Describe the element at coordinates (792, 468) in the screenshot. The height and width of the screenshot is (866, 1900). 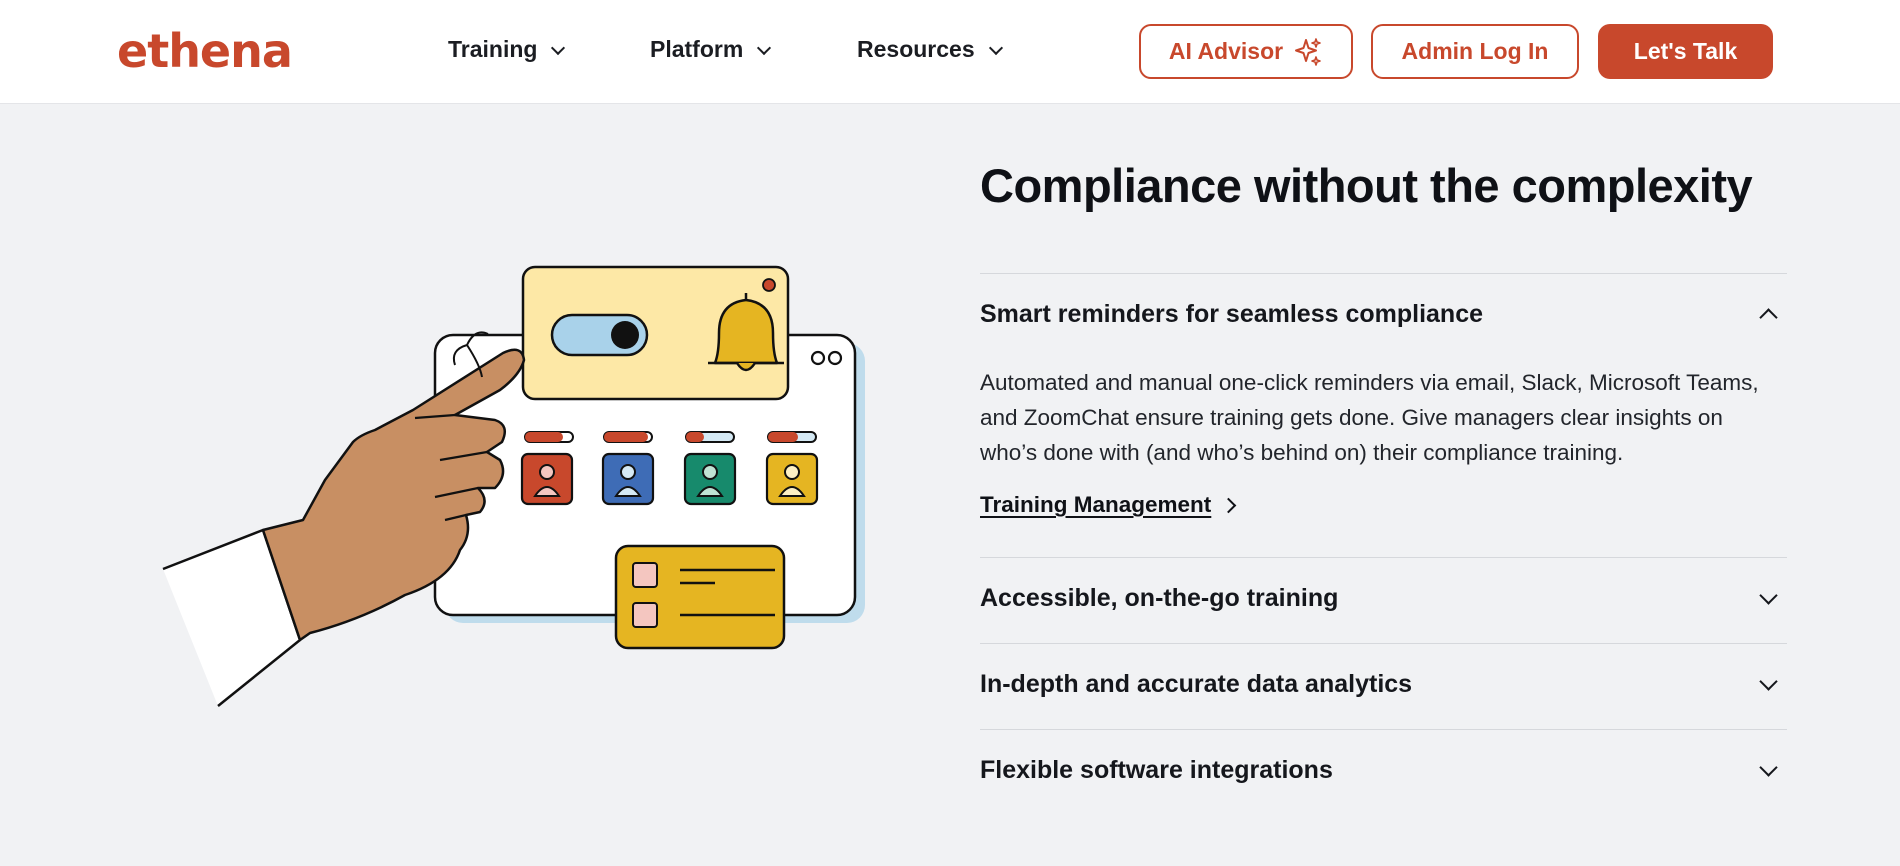
I see `user-tile-yellow` at that location.